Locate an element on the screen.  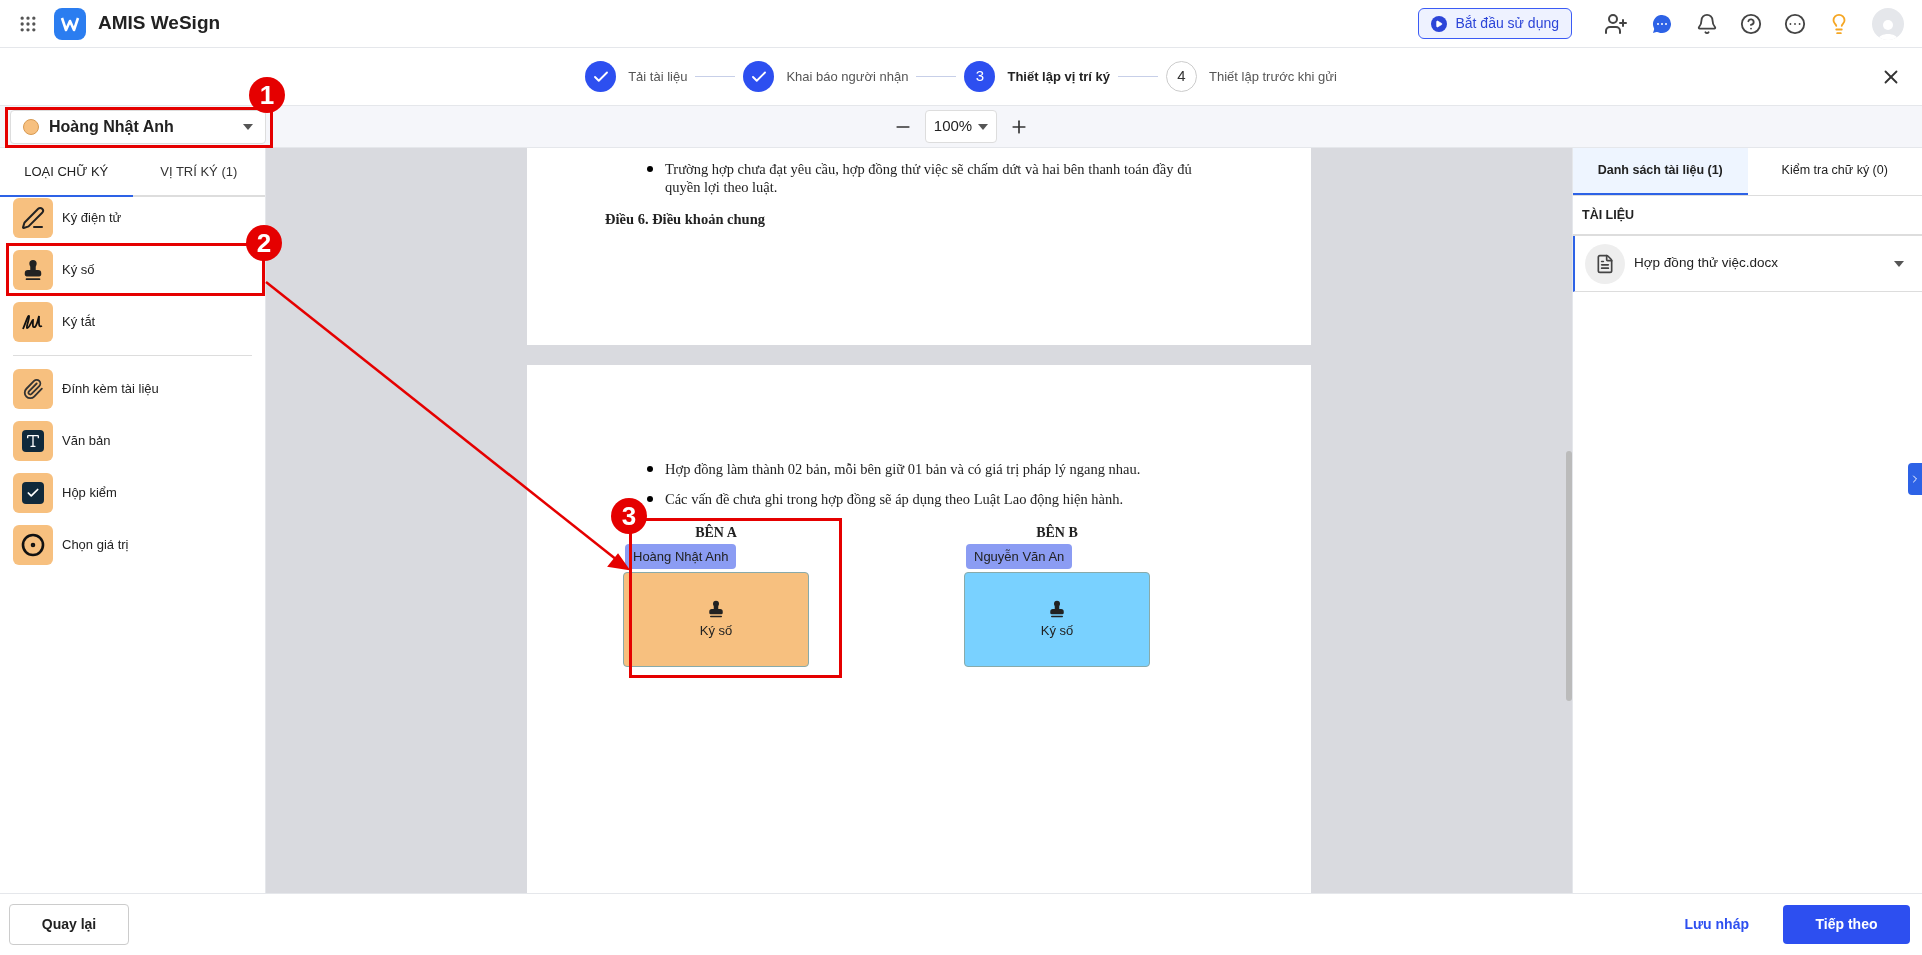
radio-icon is located at coordinates (33, 545).